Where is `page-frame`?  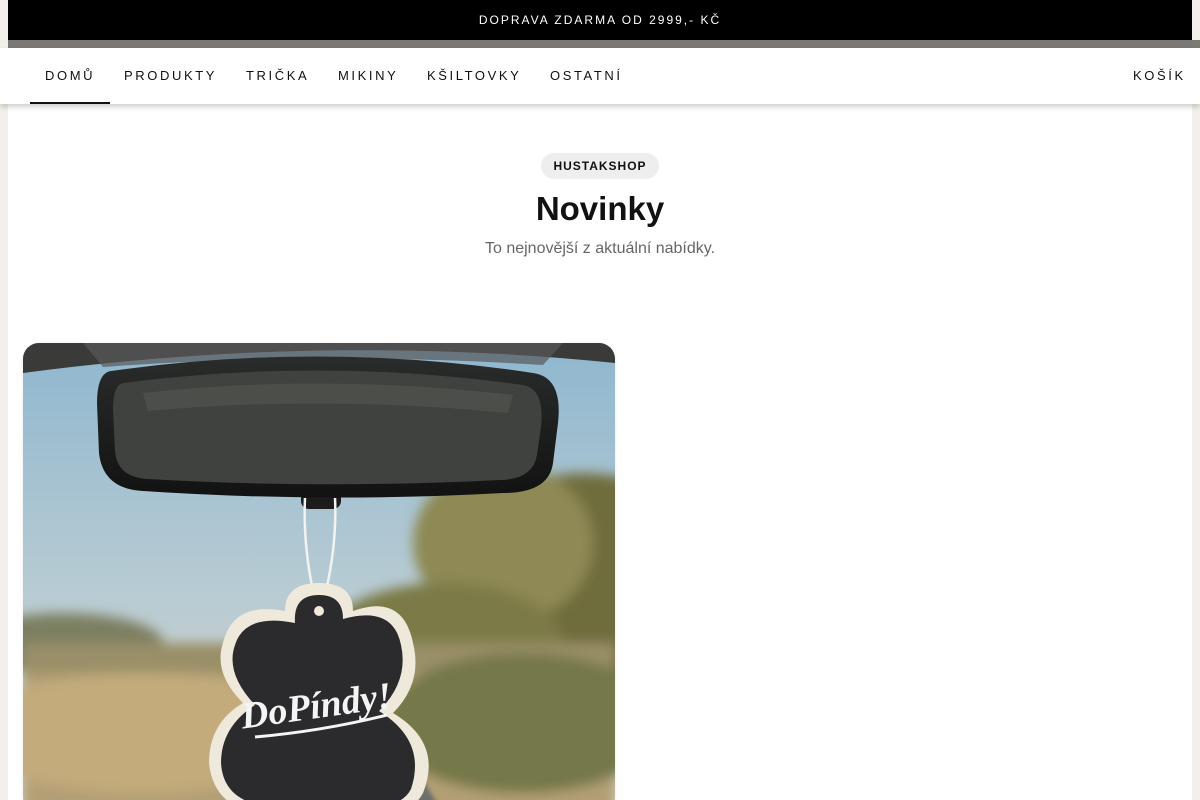
page-frame is located at coordinates (4, 400).